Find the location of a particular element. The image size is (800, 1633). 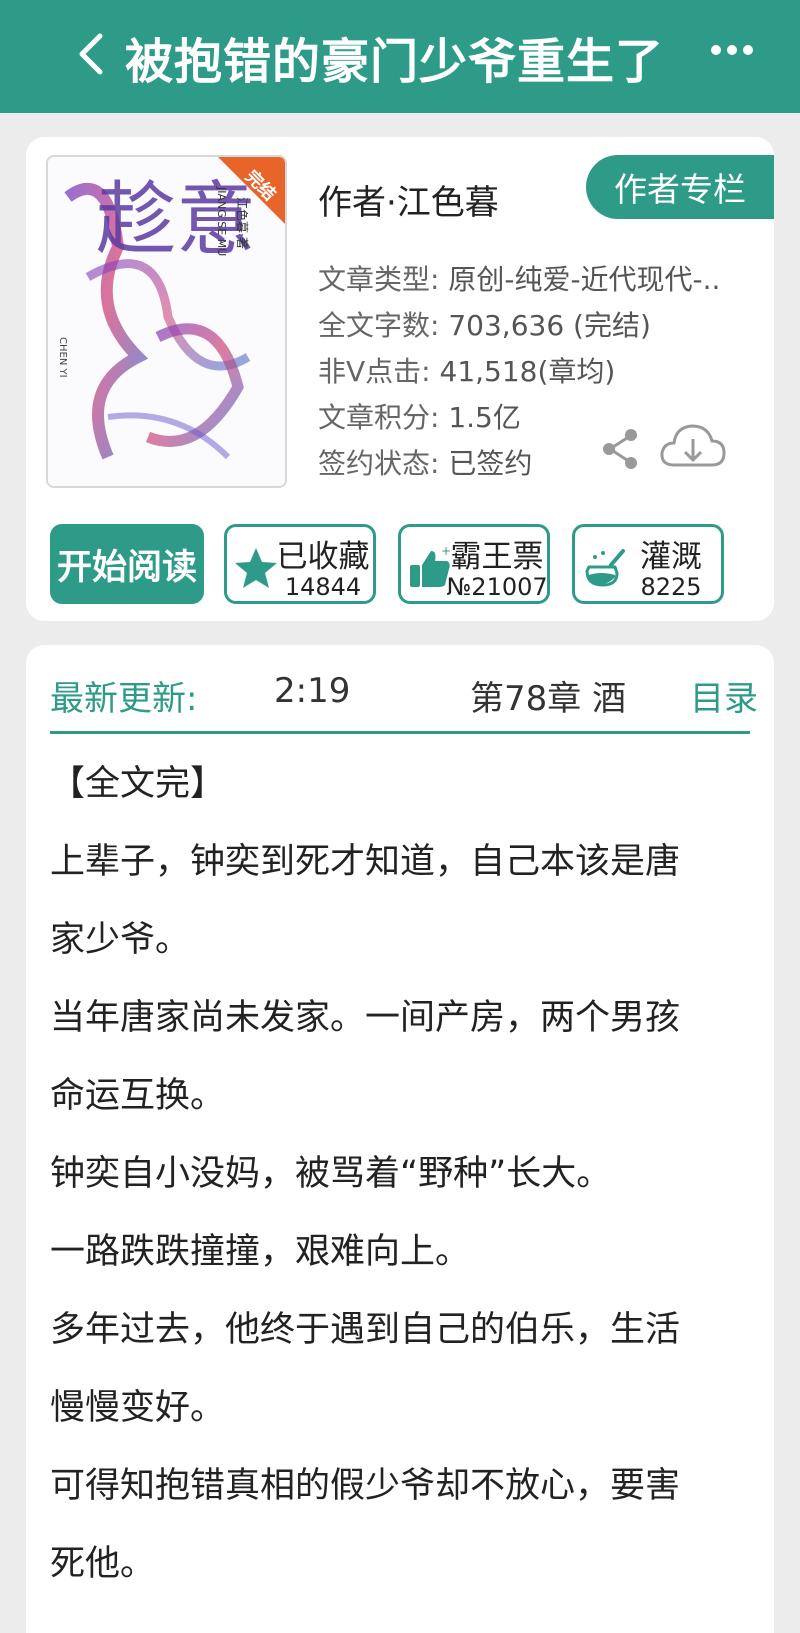

synopsis-line: 钟奕自小没妈，被骂着“野种”长大。 is located at coordinates (331, 1174).